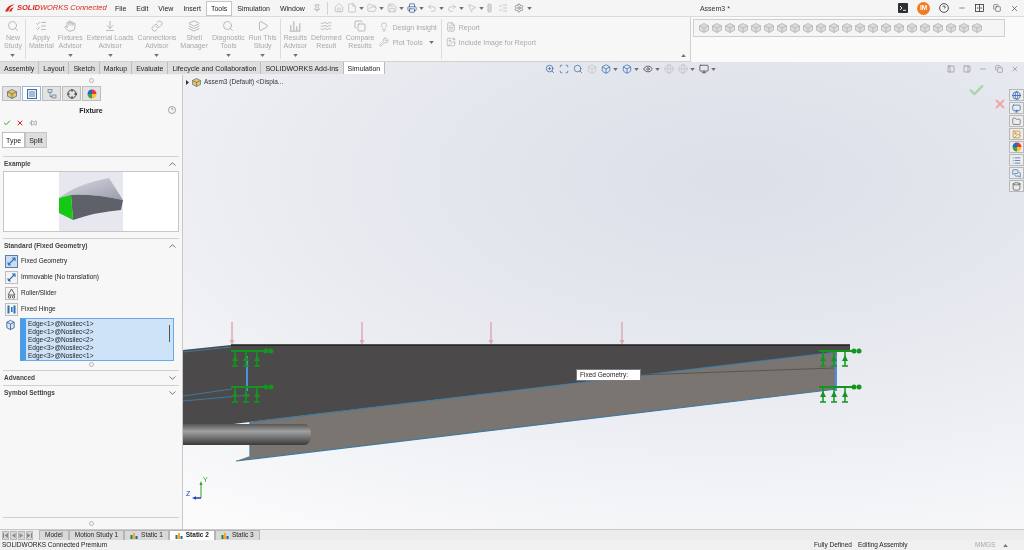 The width and height of the screenshot is (1024, 550). Describe the element at coordinates (648, 69) in the screenshot. I see `eye-icon` at that location.